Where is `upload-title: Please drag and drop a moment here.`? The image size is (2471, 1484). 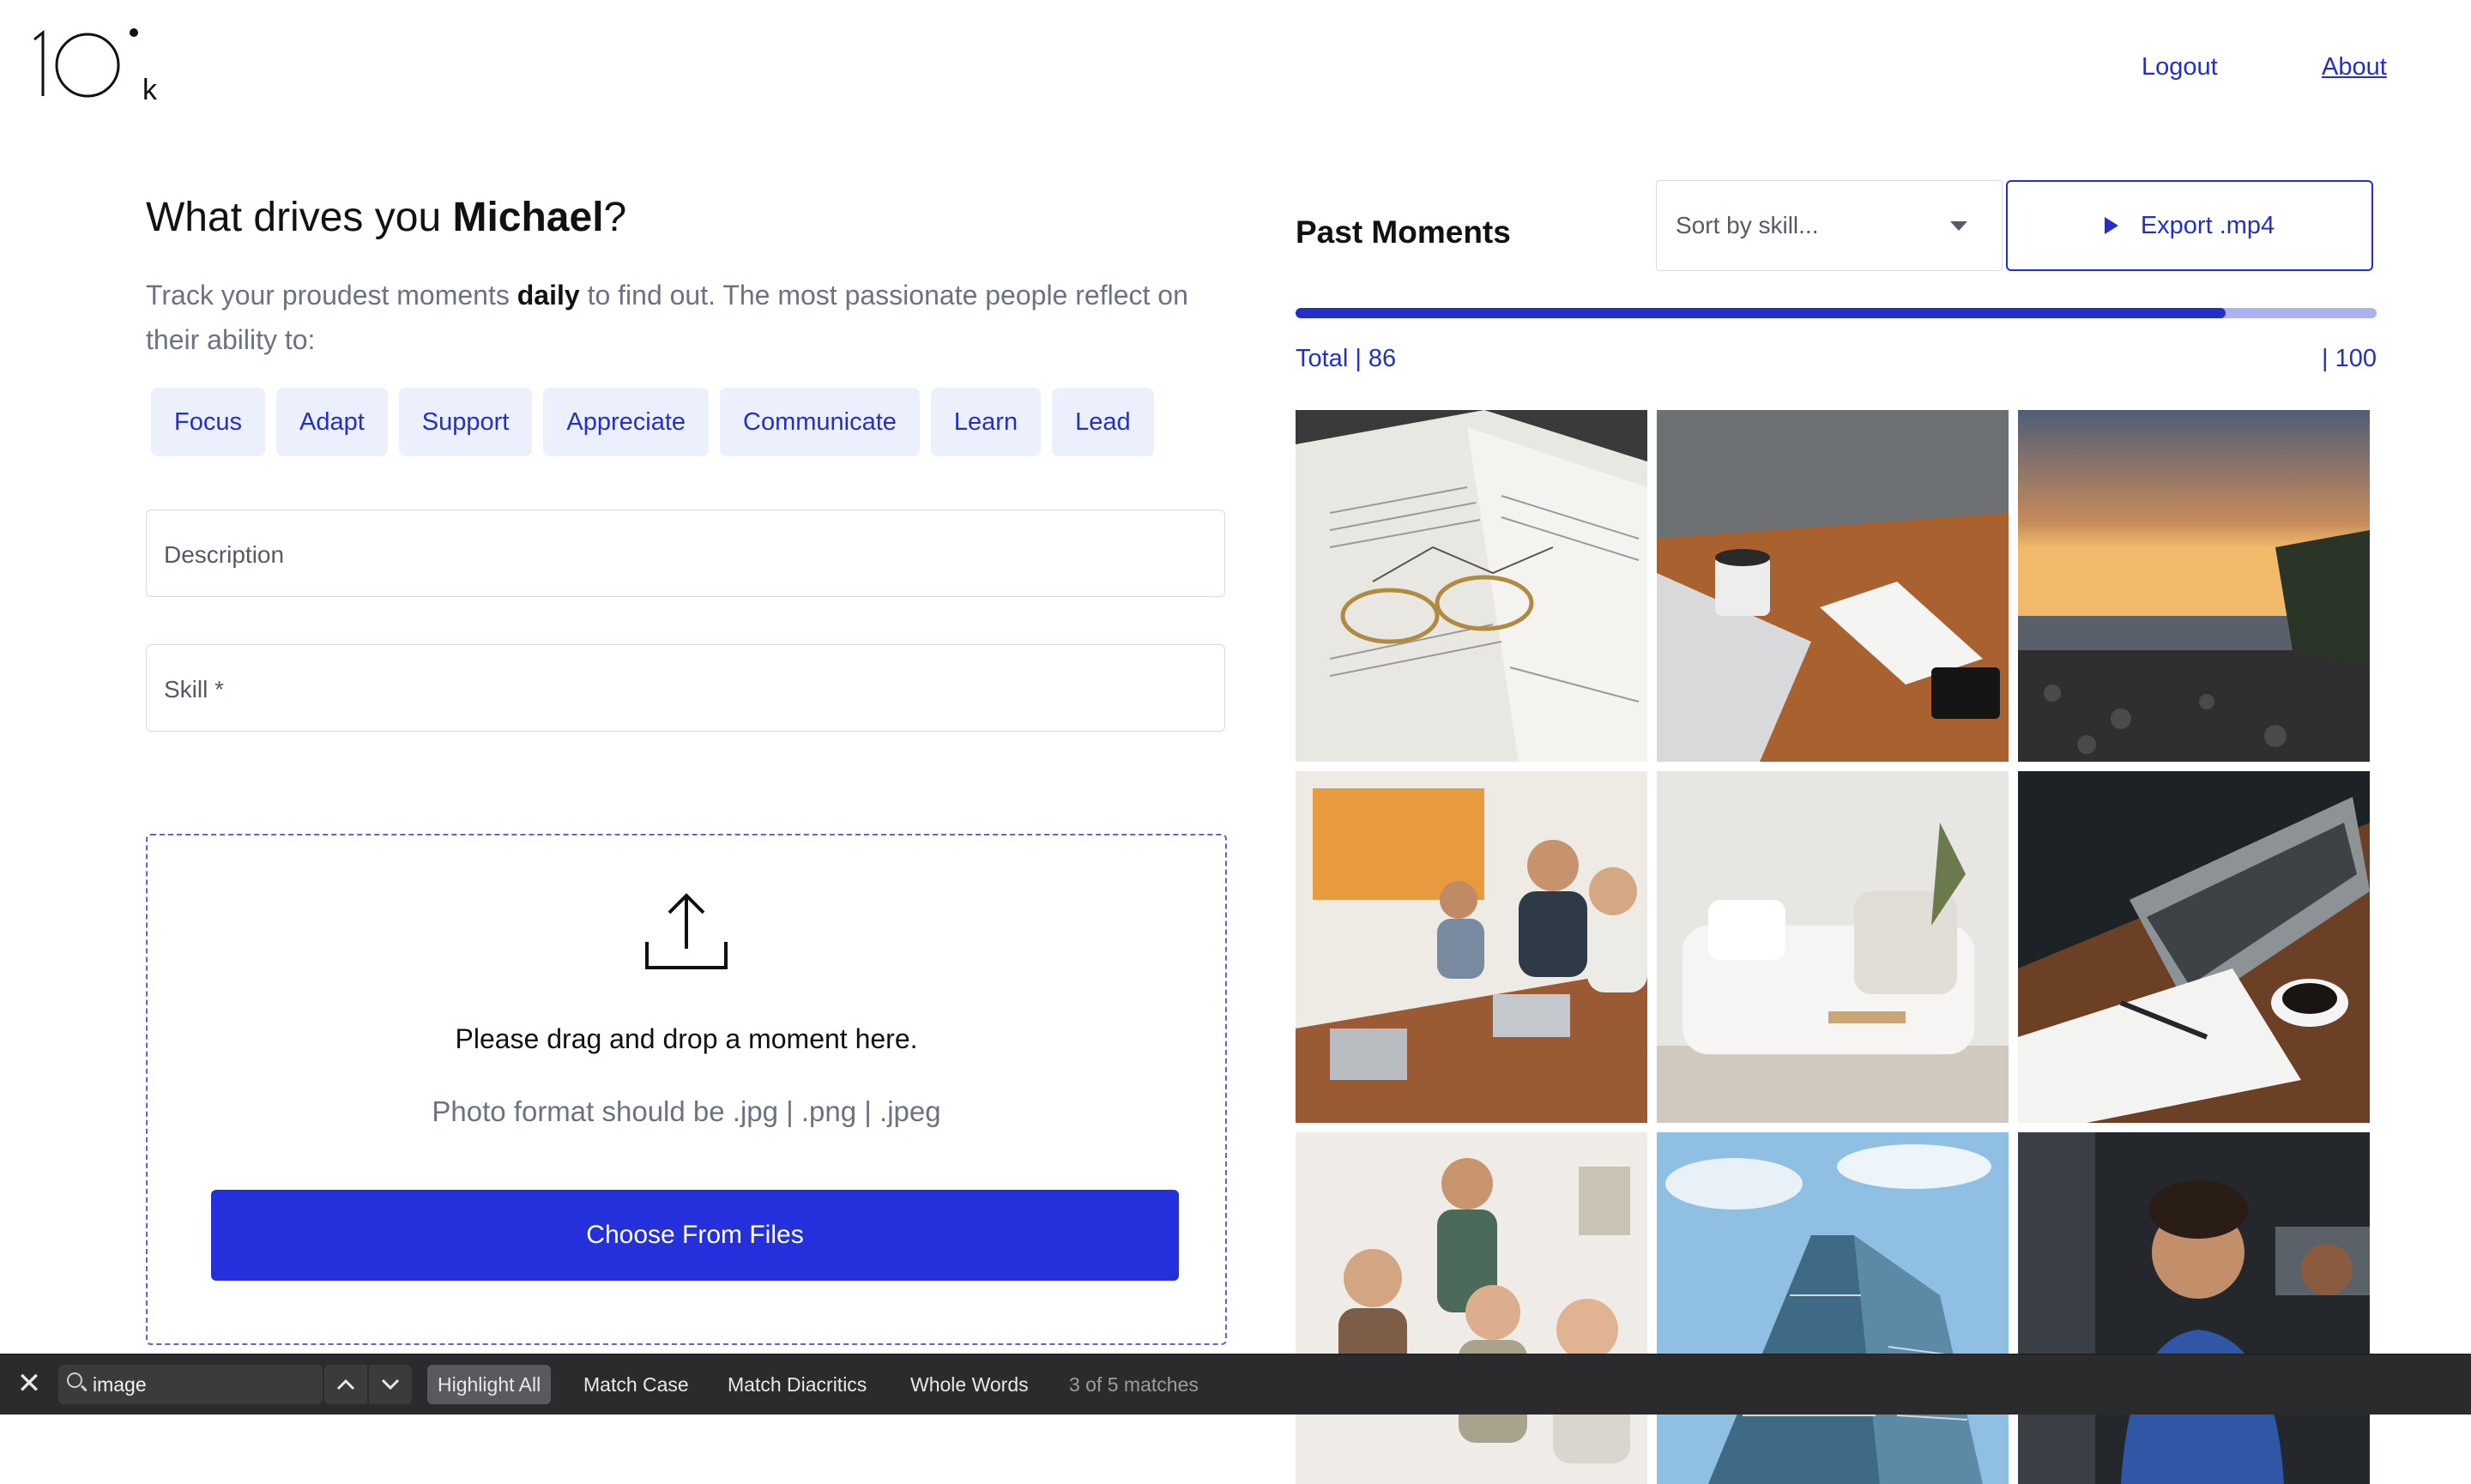 upload-title: Please drag and drop a moment here. is located at coordinates (686, 1038).